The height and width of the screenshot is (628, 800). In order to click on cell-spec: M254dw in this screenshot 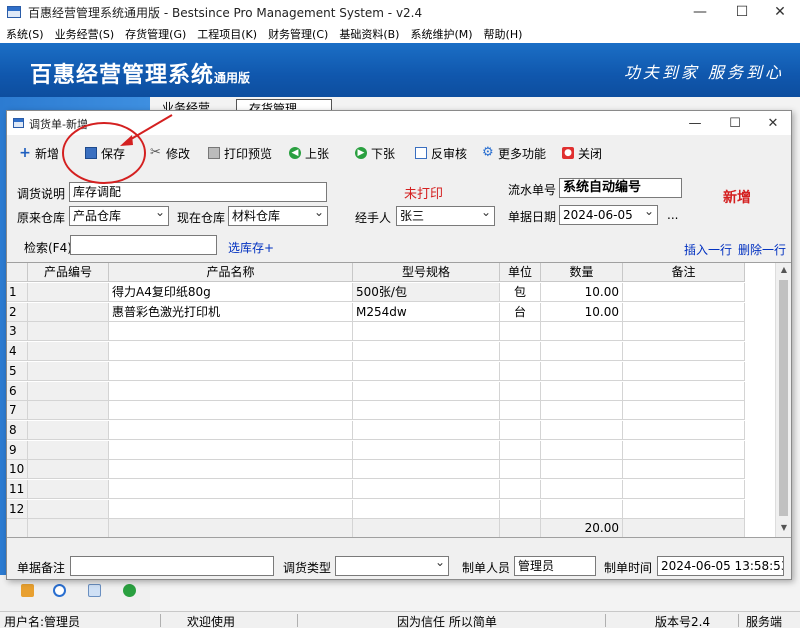, I will do `click(426, 312)`.